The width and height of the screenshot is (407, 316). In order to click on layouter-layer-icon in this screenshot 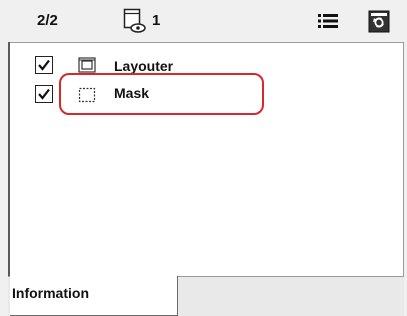, I will do `click(87, 65)`.